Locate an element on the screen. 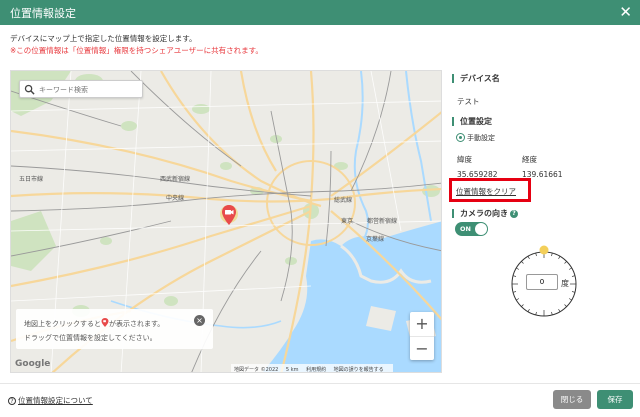  device-name-title: デバイス名 is located at coordinates (476, 78).